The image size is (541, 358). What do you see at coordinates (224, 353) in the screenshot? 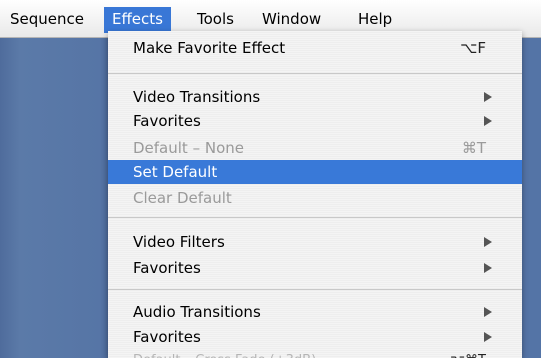
I see `menu-item-label: Default – Cross Fade (+3dB)` at bounding box center [224, 353].